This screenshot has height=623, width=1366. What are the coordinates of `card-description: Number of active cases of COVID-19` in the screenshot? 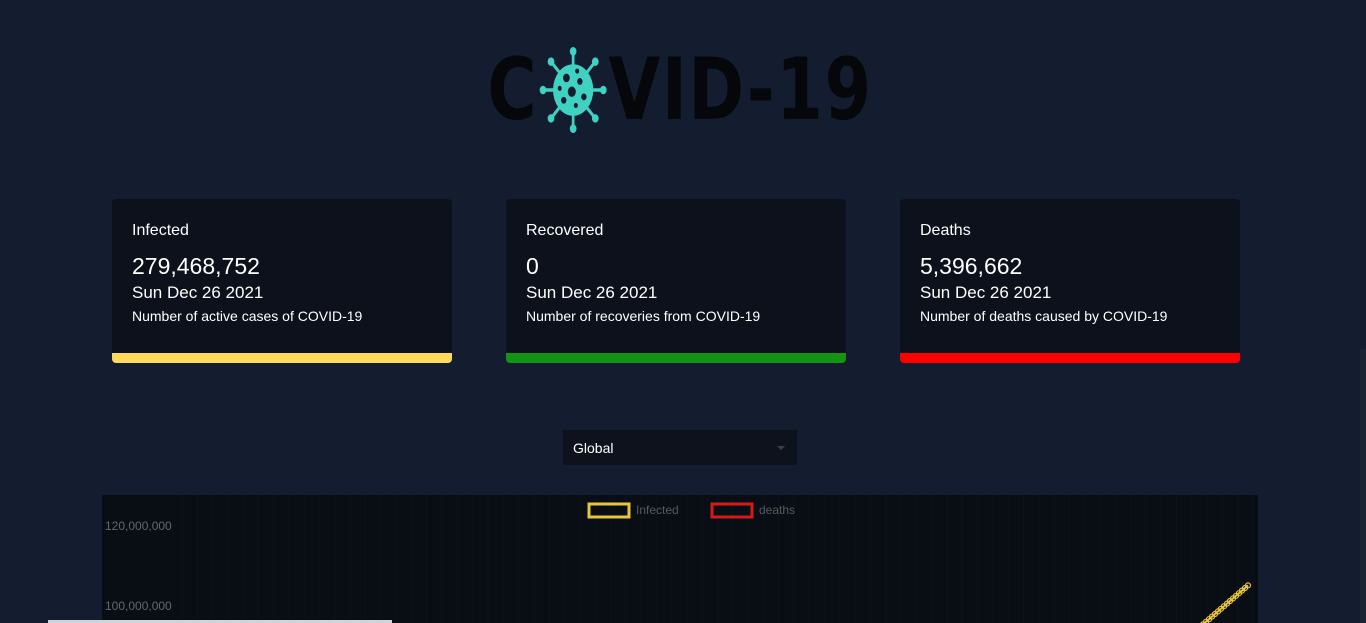 It's located at (247, 316).